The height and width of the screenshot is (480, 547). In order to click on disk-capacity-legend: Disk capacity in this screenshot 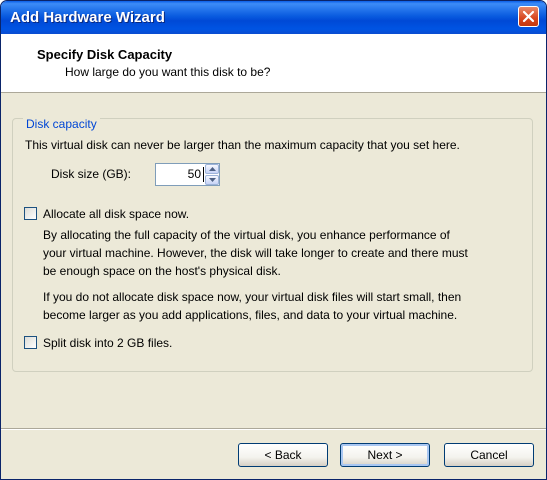, I will do `click(61, 124)`.